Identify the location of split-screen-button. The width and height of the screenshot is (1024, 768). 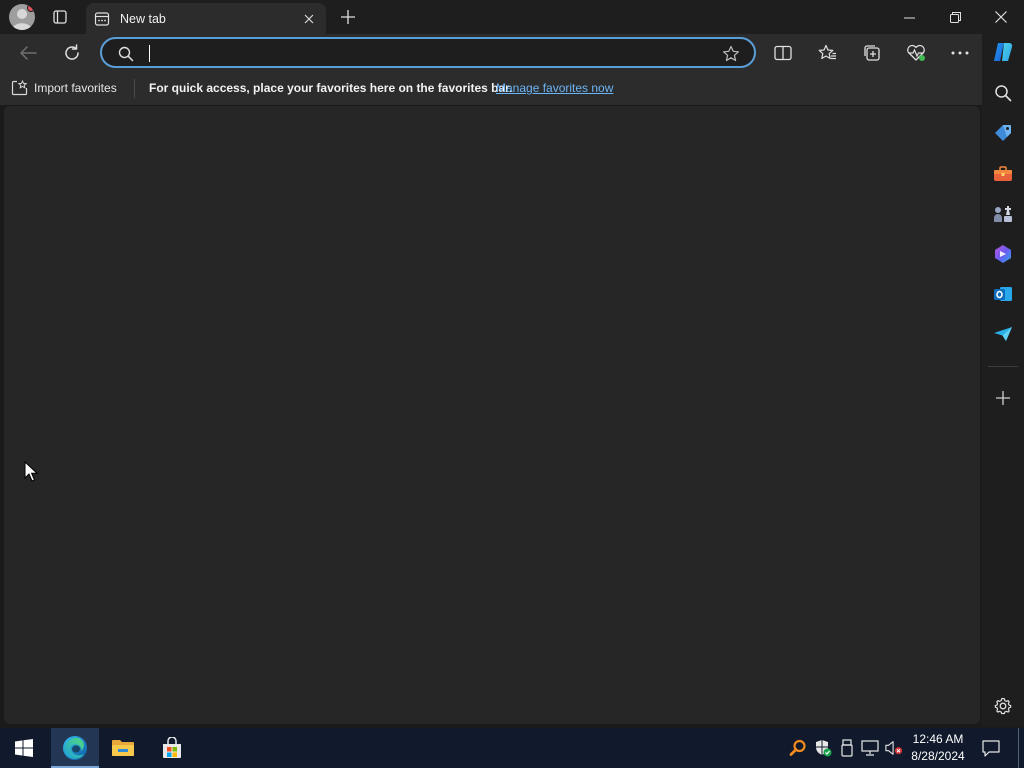
(783, 53).